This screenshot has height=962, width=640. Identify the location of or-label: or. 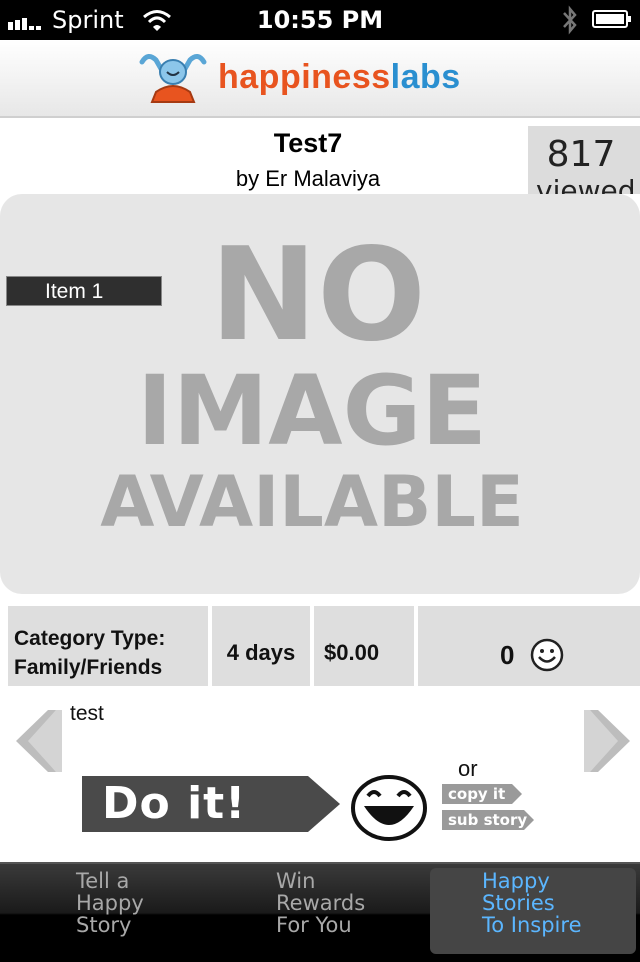
(468, 768).